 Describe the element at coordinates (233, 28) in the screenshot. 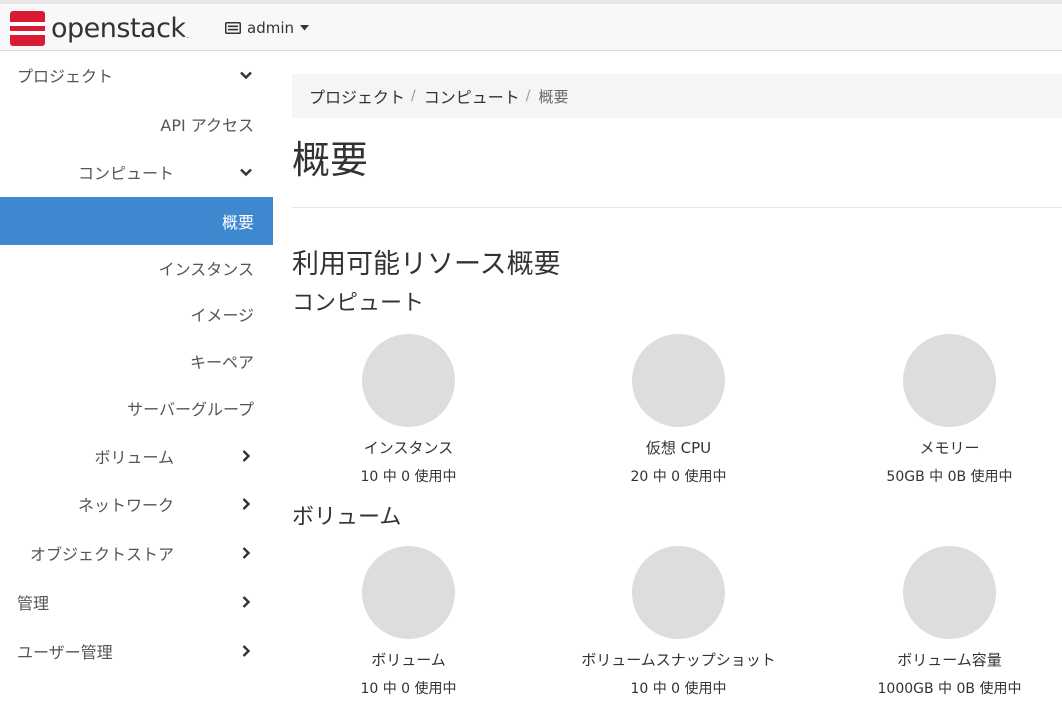

I see `project-server-icon` at that location.